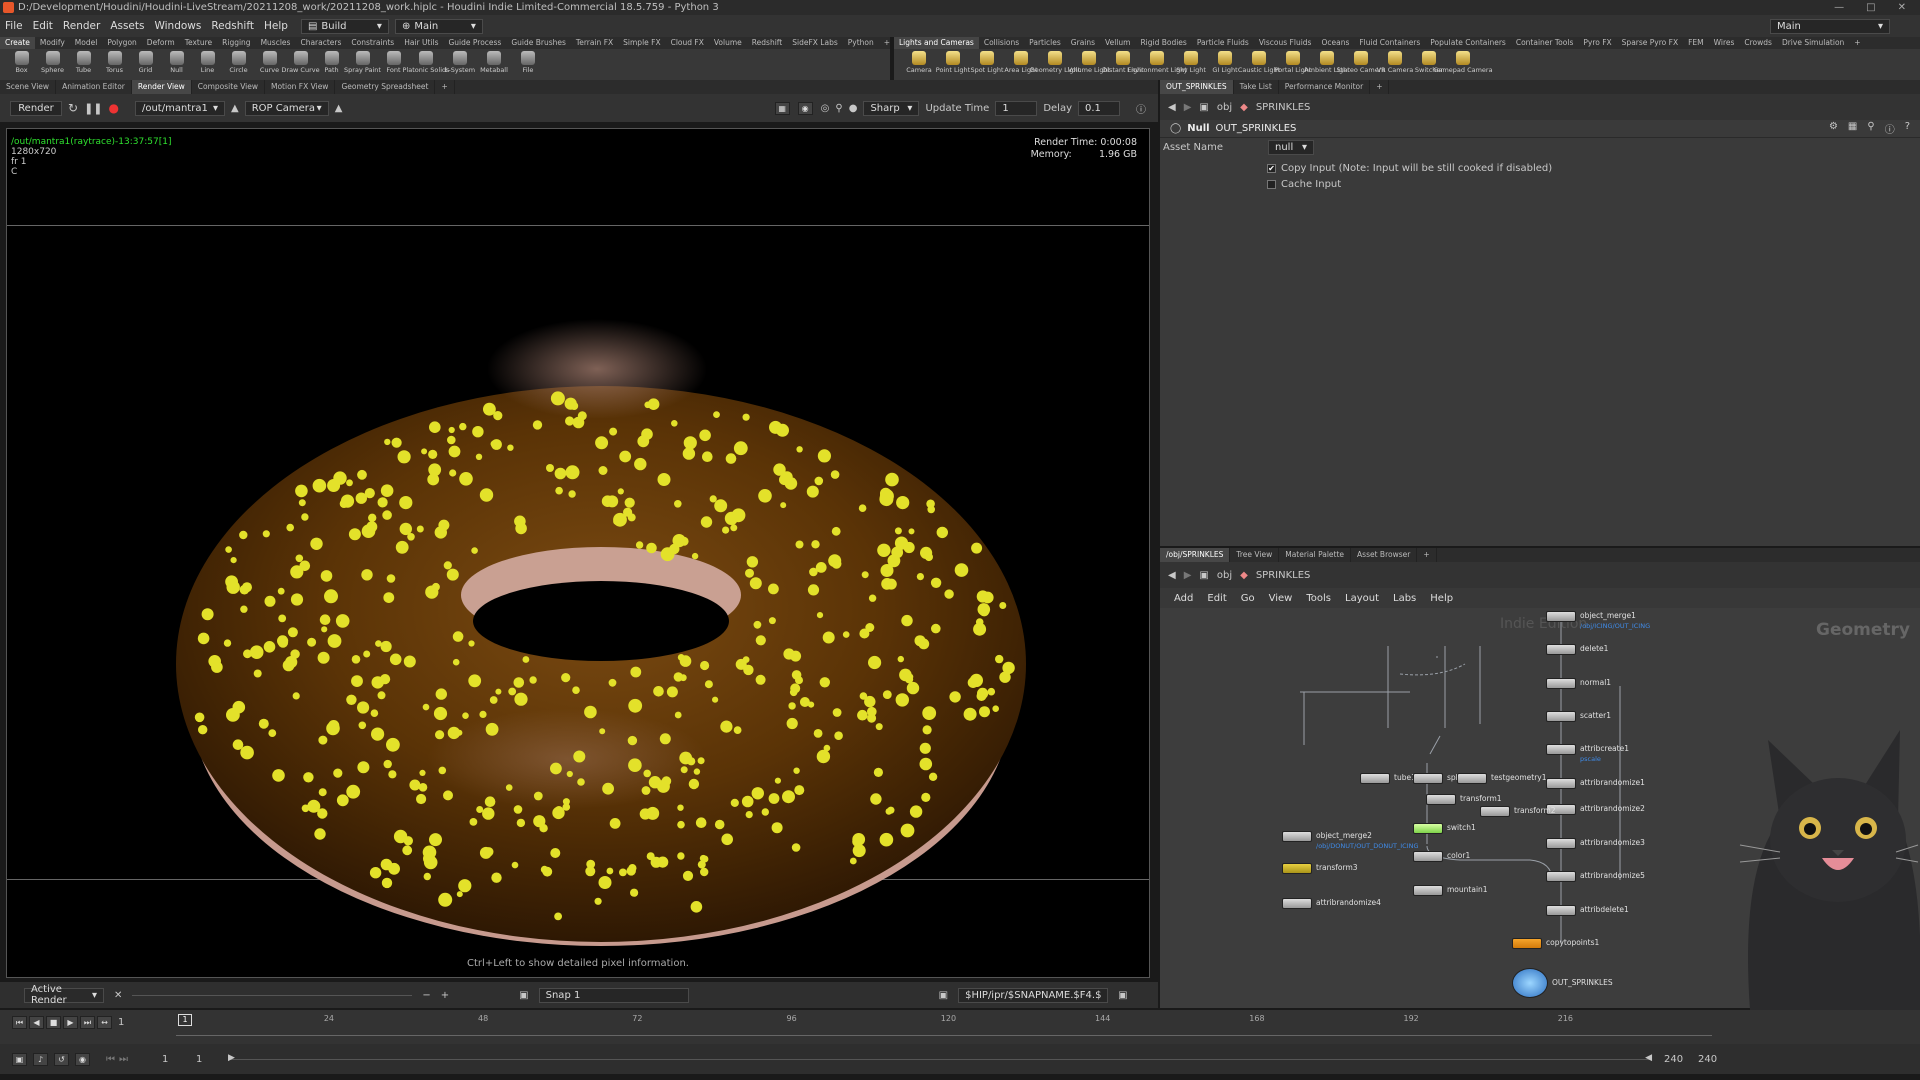 The width and height of the screenshot is (1920, 1080). I want to click on shelf-tab-volume: Volume, so click(728, 43).